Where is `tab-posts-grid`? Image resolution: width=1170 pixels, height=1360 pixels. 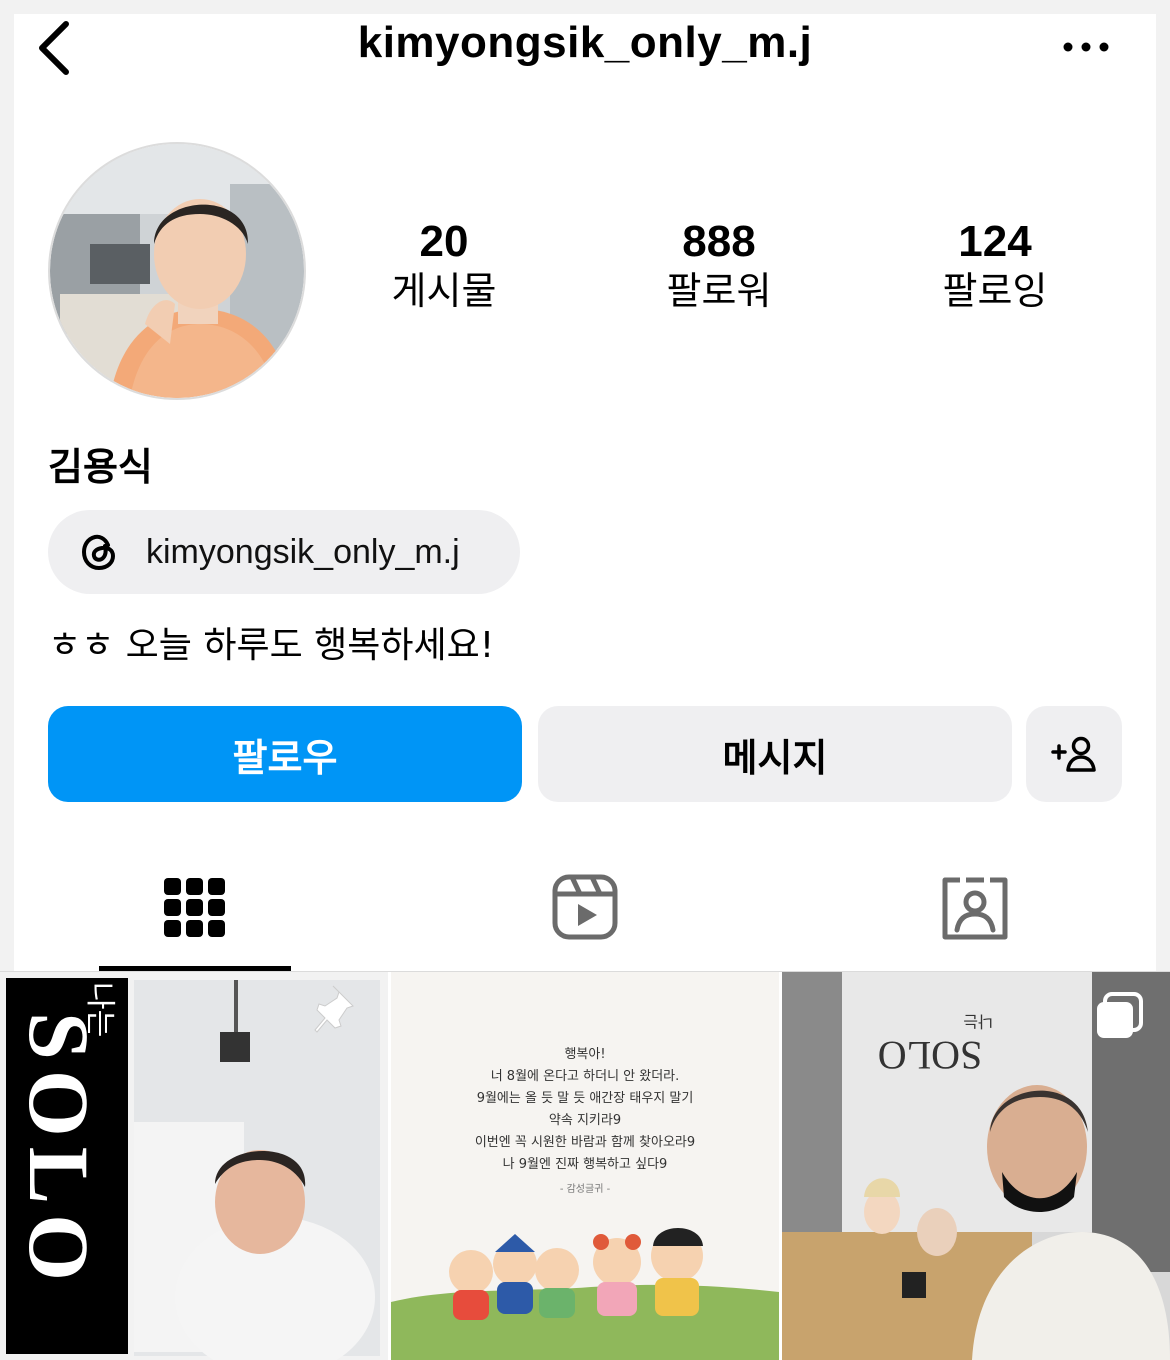
tab-posts-grid is located at coordinates (195, 907).